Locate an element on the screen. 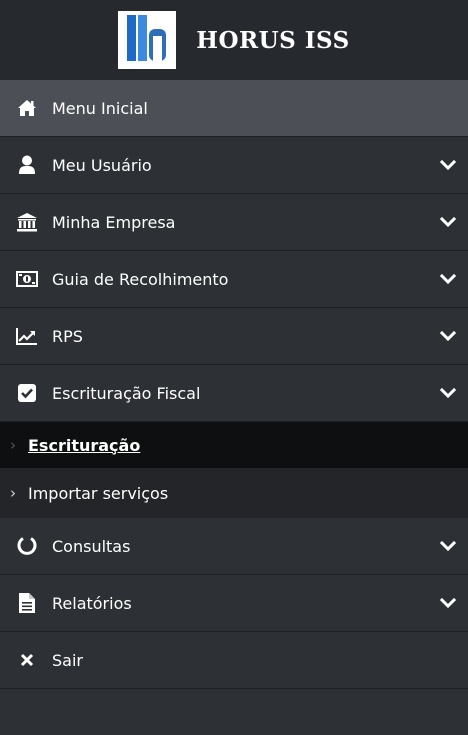  menu-item-label: Escrituração Fiscal is located at coordinates (126, 393).